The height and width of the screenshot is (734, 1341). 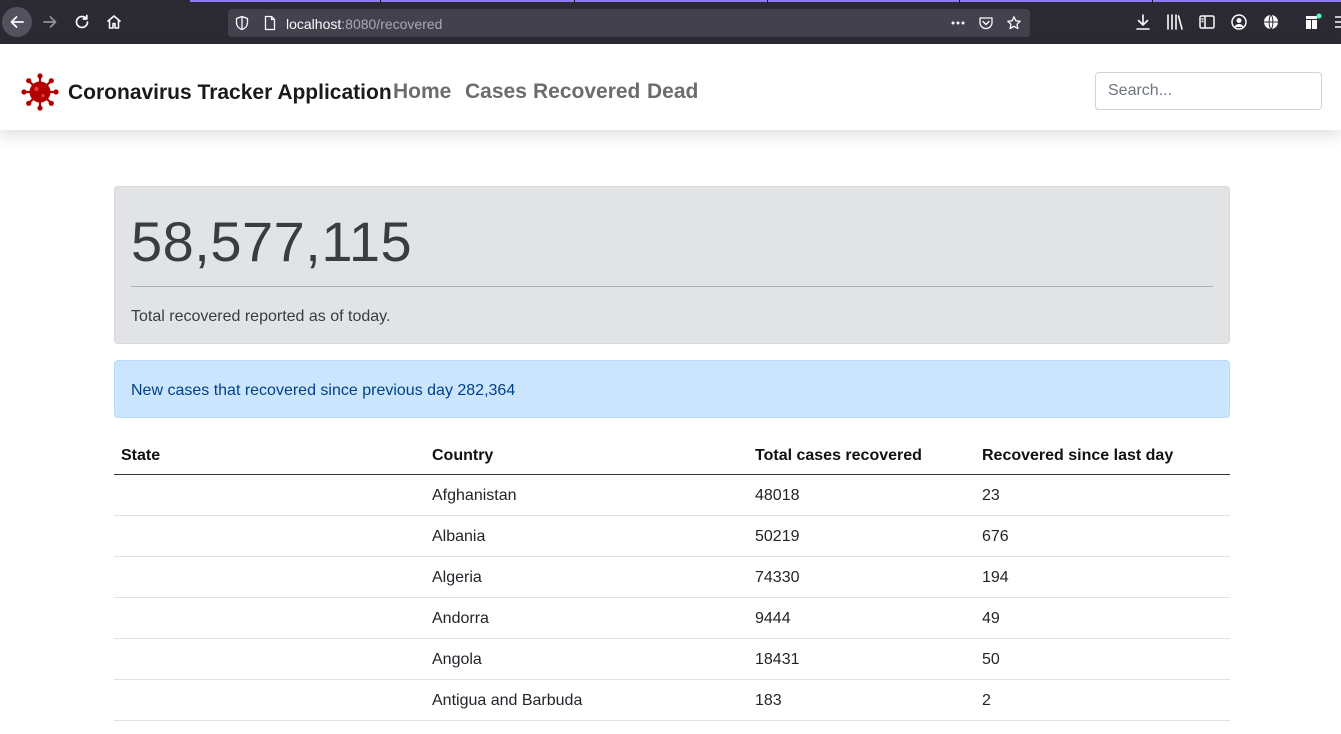 I want to click on cell-total-recovered: 74330, so click(x=777, y=577).